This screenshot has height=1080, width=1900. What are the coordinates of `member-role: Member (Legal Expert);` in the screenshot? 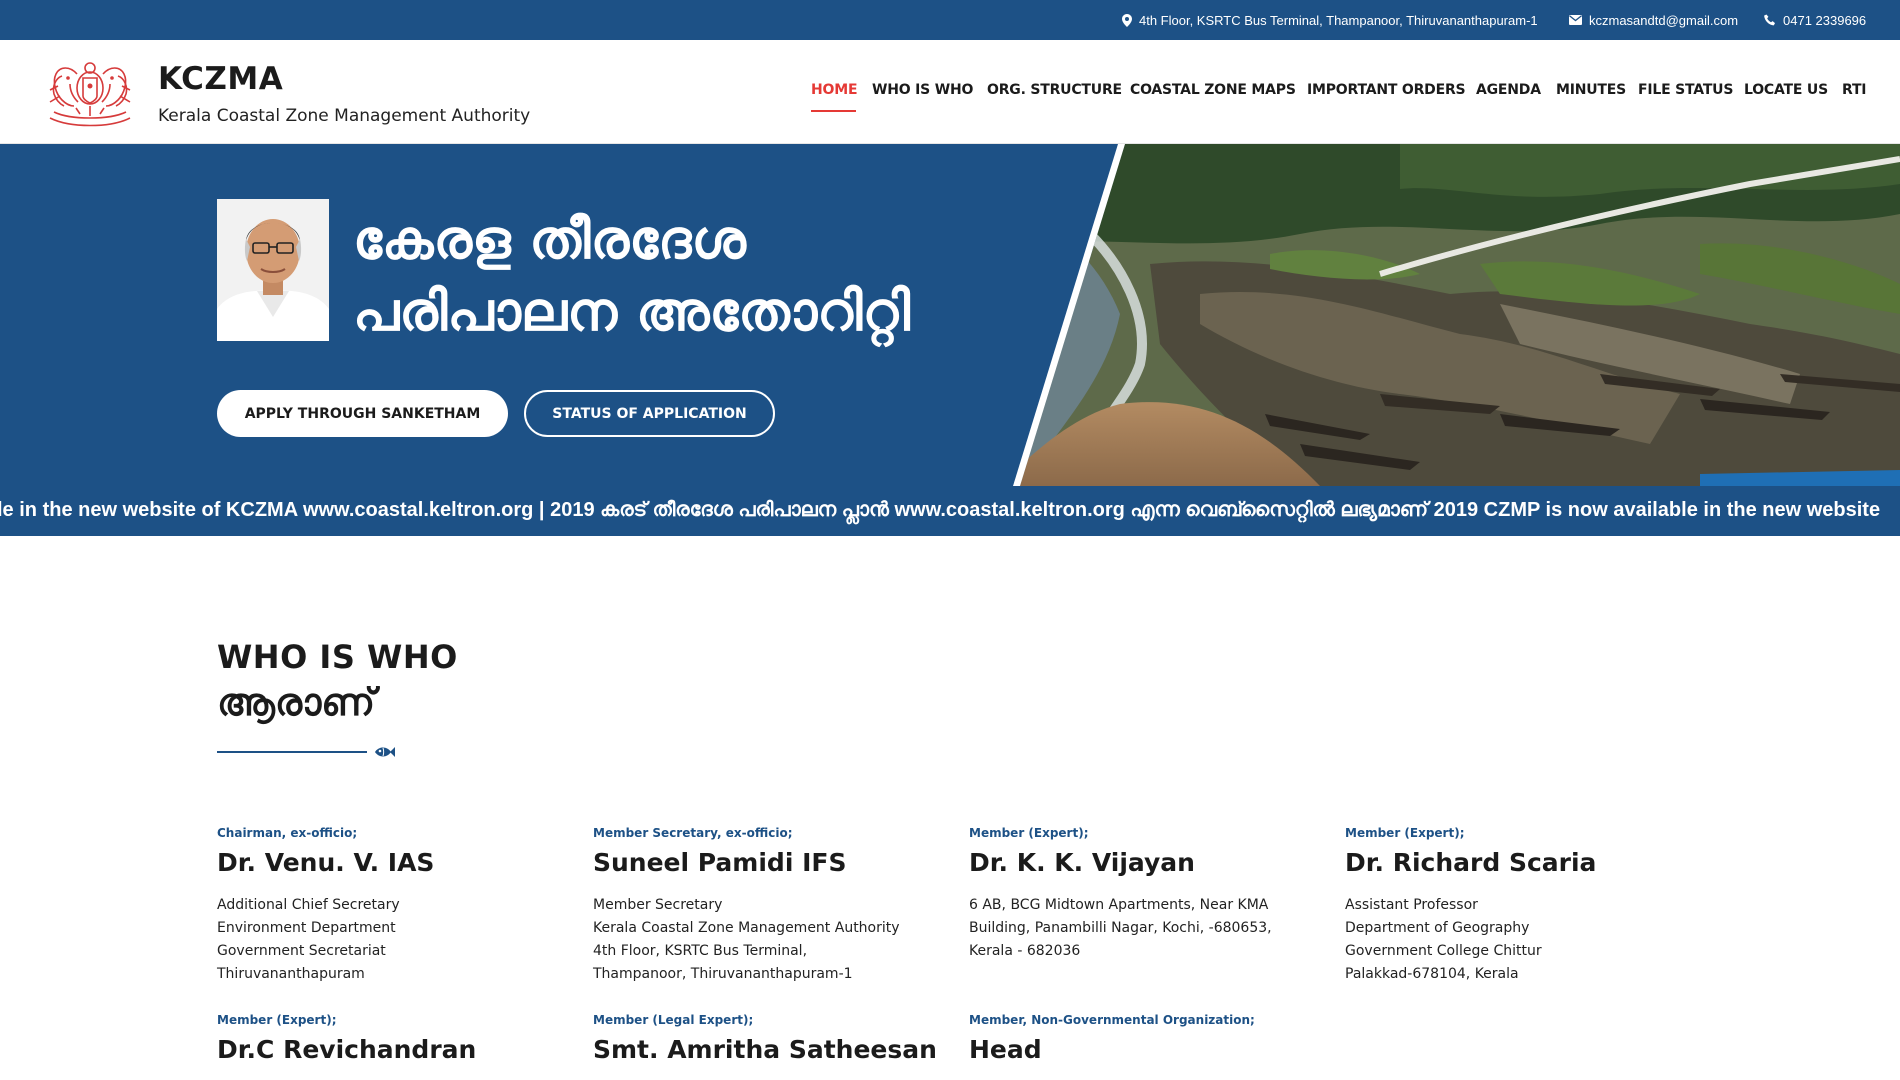 It's located at (673, 1020).